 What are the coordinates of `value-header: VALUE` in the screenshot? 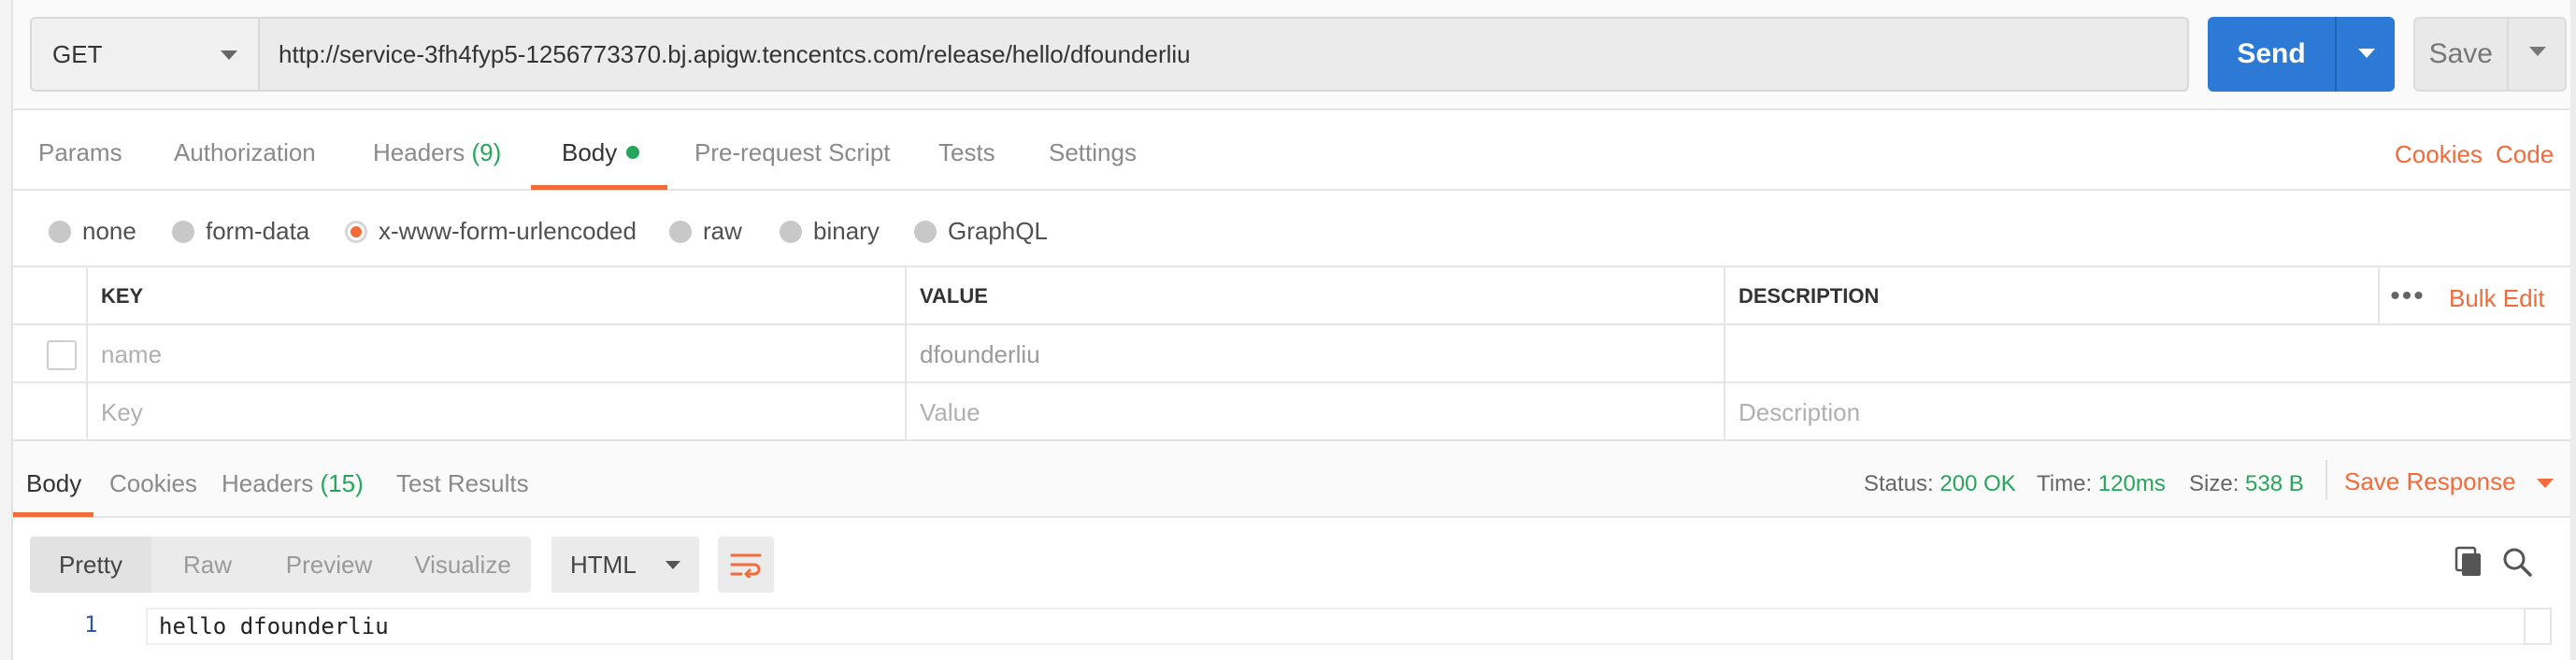 It's located at (1314, 296).